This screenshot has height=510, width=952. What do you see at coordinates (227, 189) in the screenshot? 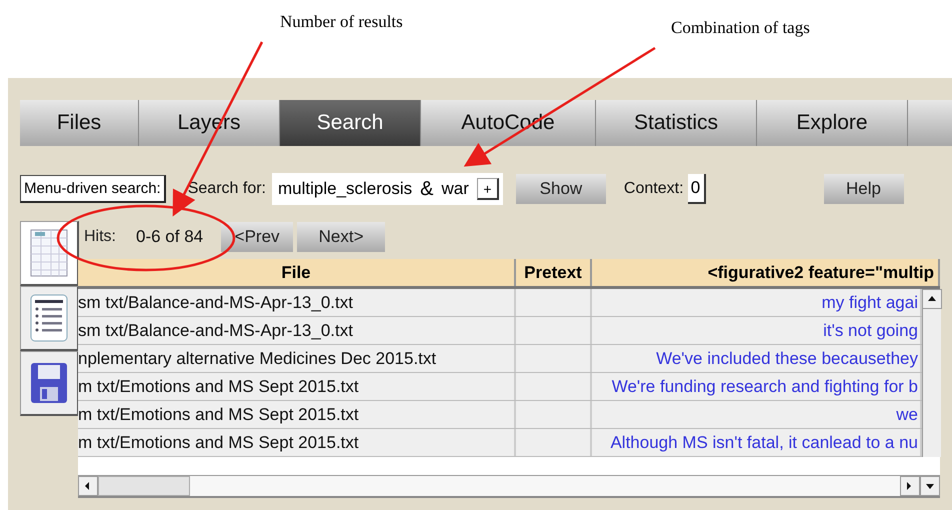
I see `search-label: Search for:` at bounding box center [227, 189].